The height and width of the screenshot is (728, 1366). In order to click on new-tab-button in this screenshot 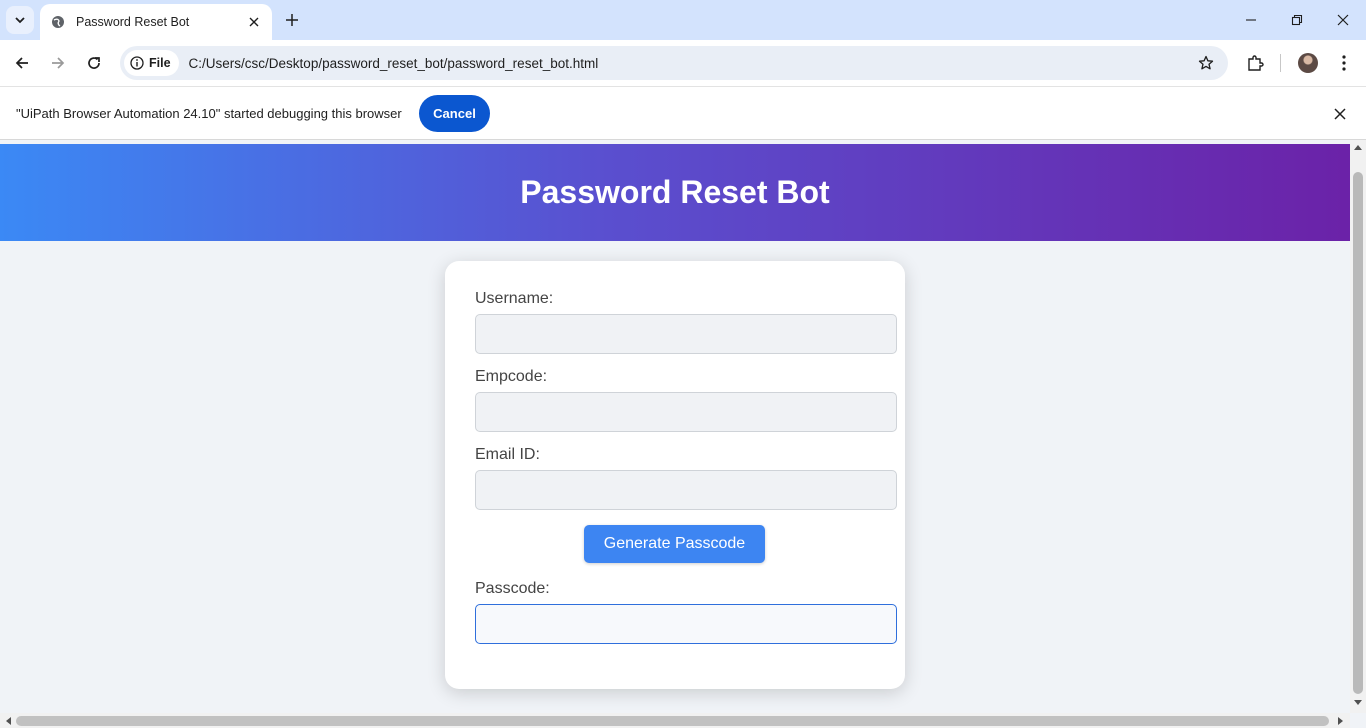, I will do `click(292, 20)`.